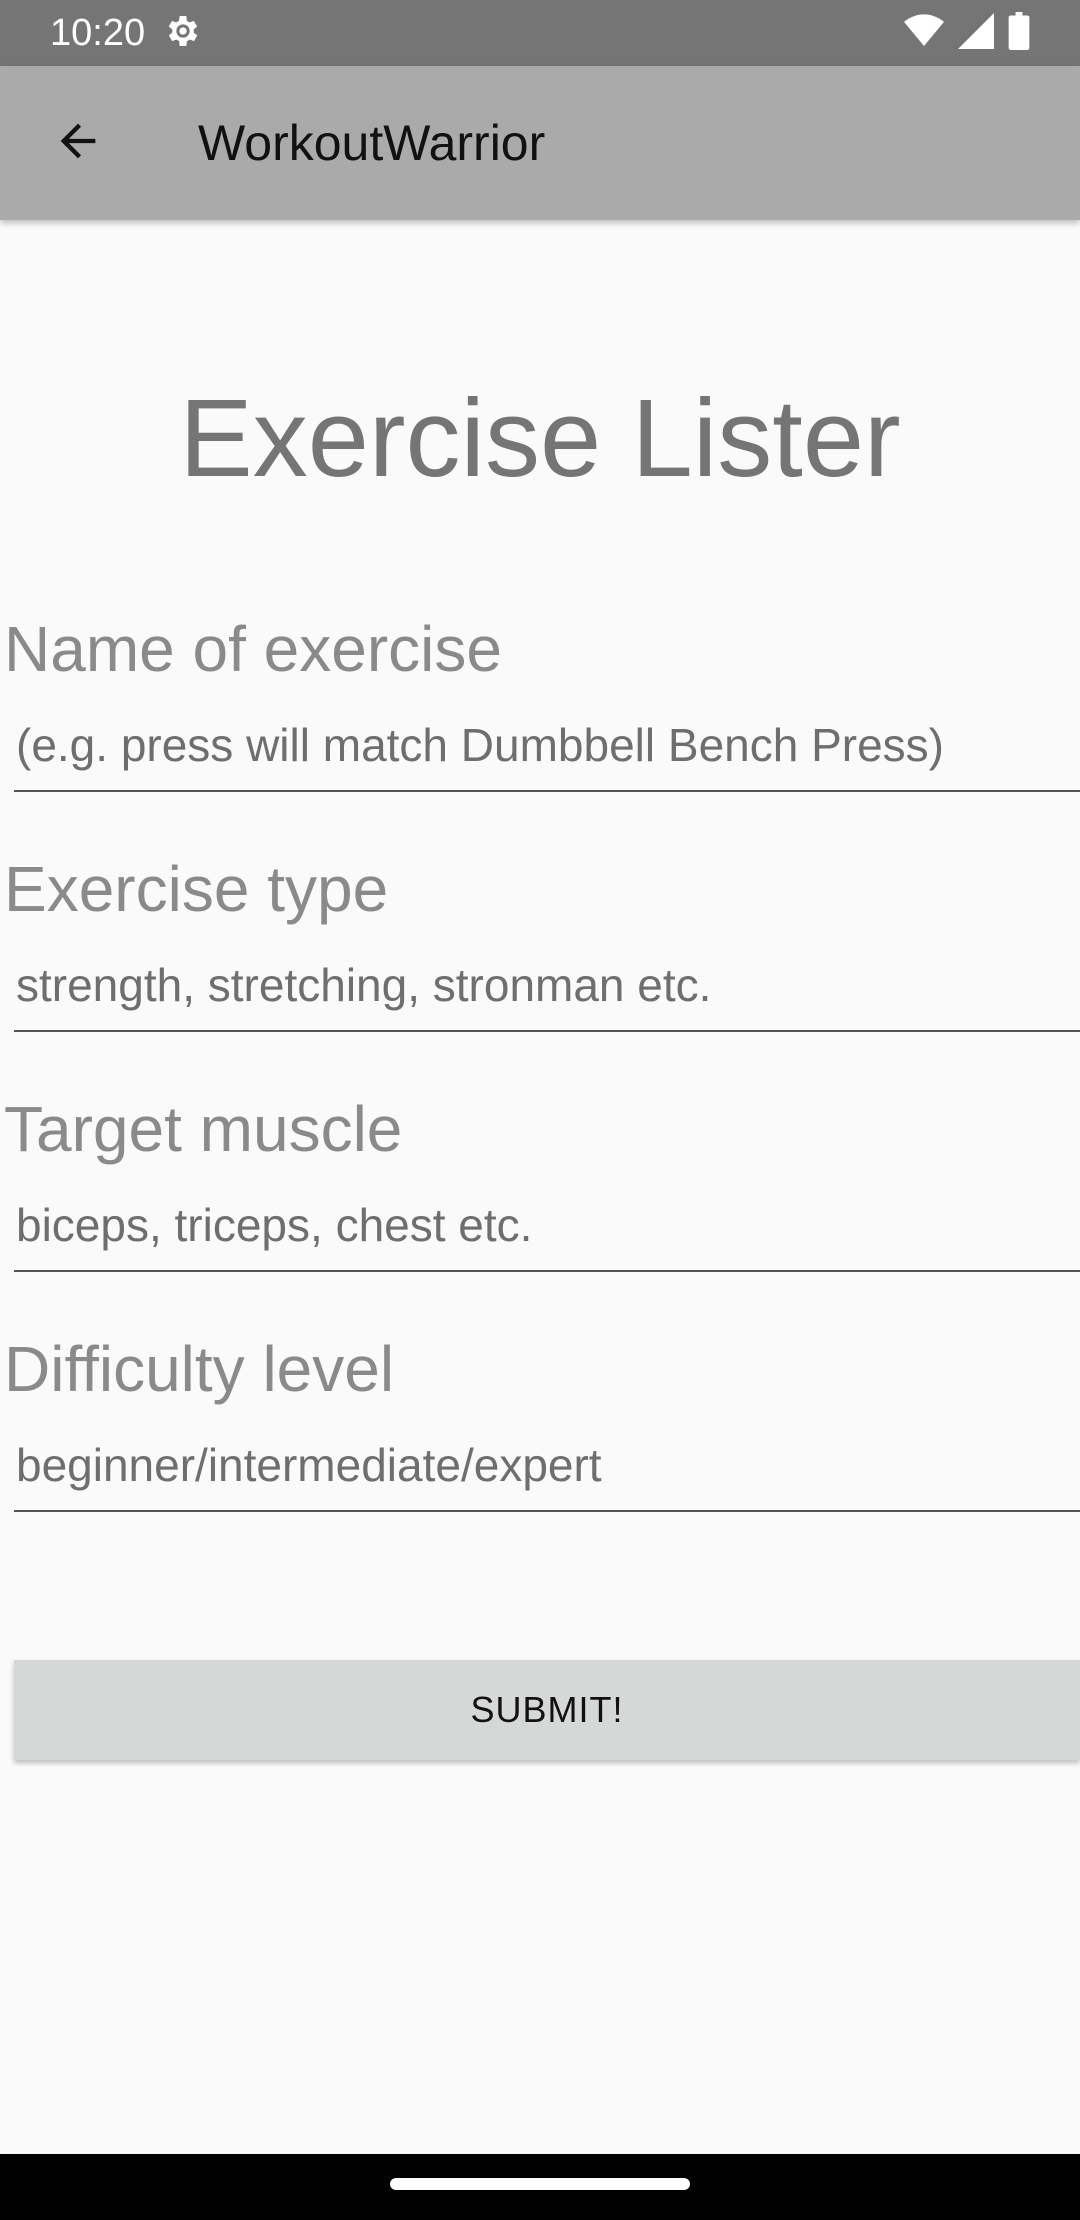 The width and height of the screenshot is (1080, 2220). Describe the element at coordinates (196, 889) in the screenshot. I see `label-exercise-type: Exercise type` at that location.